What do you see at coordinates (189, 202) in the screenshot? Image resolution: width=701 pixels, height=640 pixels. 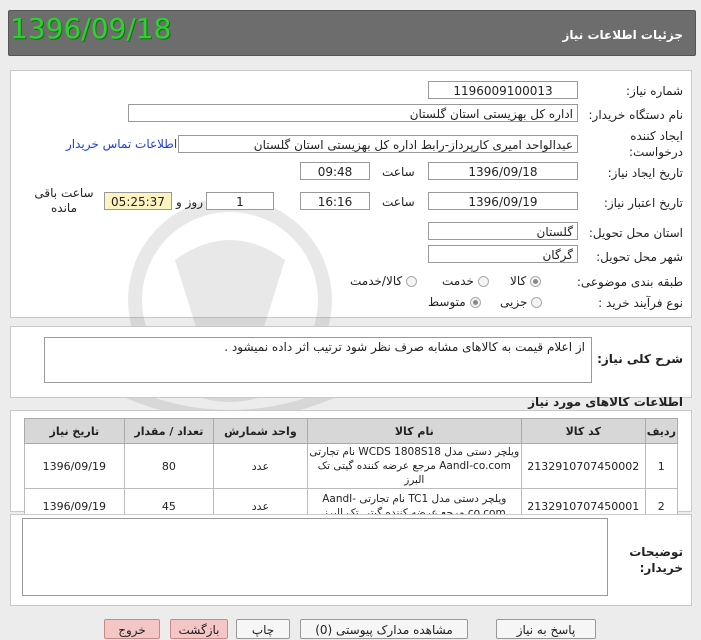 I see `validity-days-label: روز و` at bounding box center [189, 202].